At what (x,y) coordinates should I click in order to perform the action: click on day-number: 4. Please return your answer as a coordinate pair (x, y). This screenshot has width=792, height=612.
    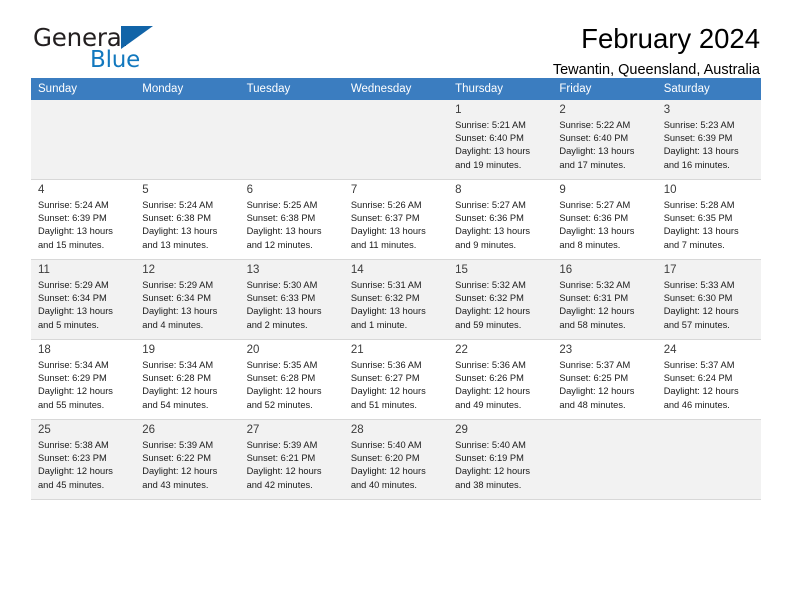
    Looking at the image, I should click on (41, 190).